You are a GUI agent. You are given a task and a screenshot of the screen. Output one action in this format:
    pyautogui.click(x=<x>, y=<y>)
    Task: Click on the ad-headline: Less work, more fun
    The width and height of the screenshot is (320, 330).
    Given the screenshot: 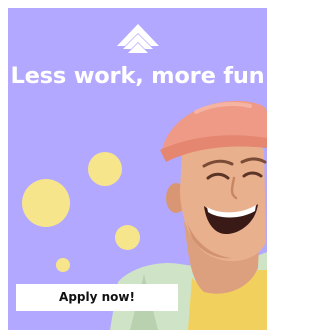 What is the action you would take?
    pyautogui.click(x=137, y=76)
    